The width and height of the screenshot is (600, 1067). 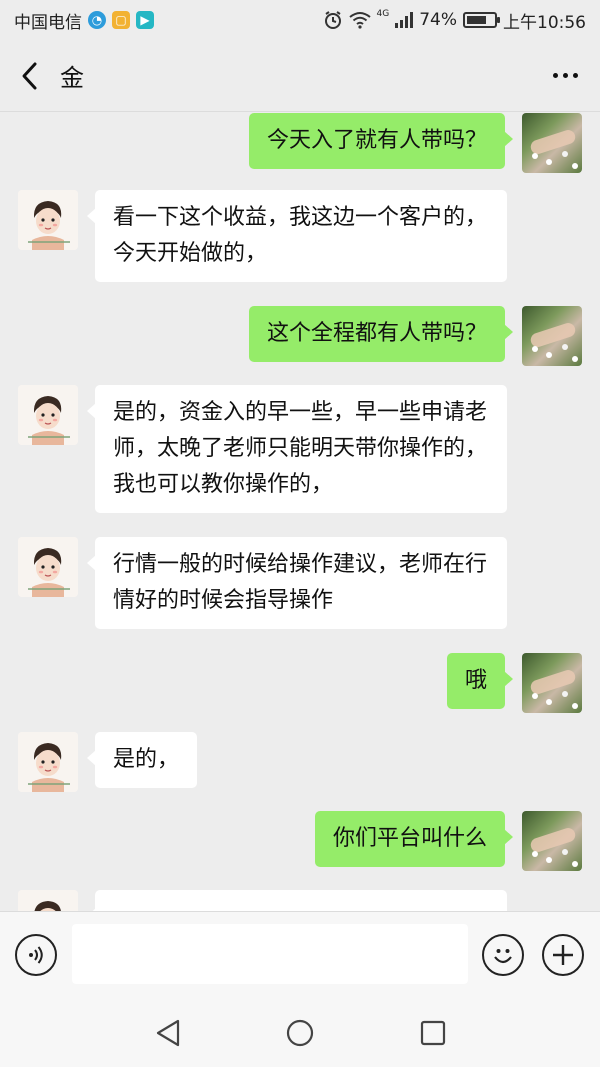 I want to click on back-button, so click(x=30, y=76).